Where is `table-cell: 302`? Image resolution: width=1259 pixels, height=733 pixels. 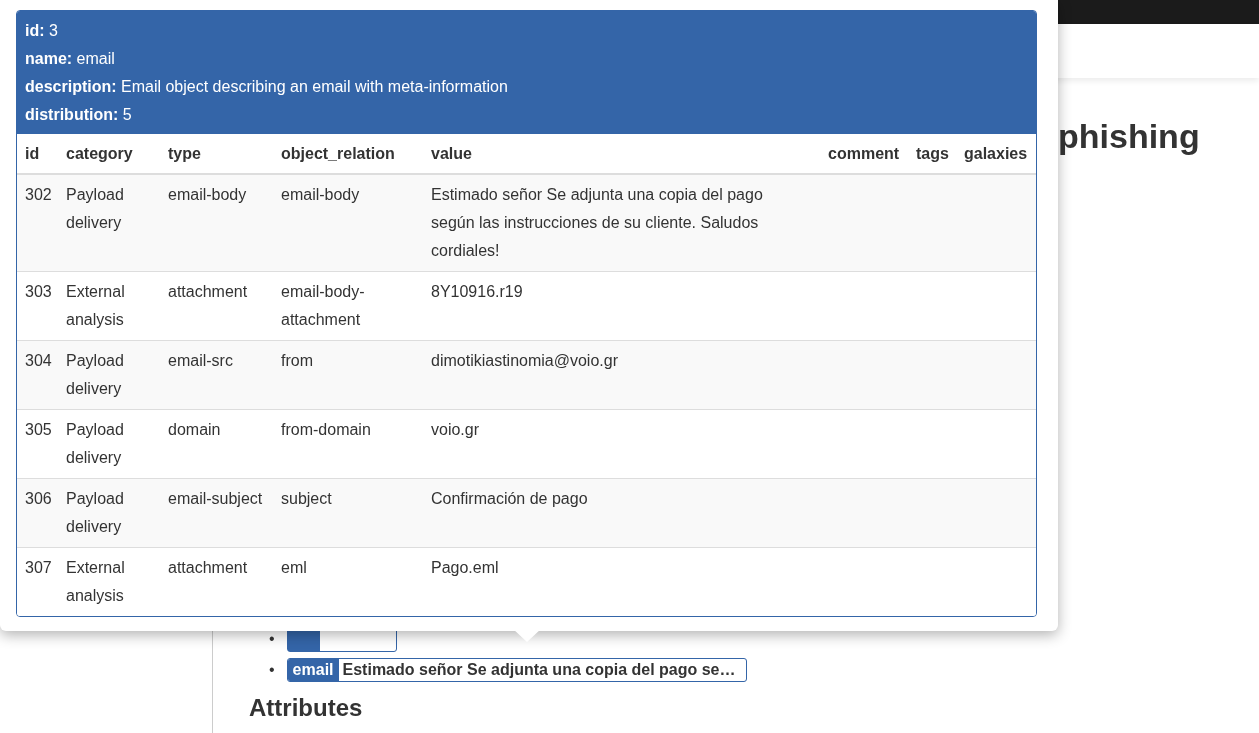 table-cell: 302 is located at coordinates (37, 223).